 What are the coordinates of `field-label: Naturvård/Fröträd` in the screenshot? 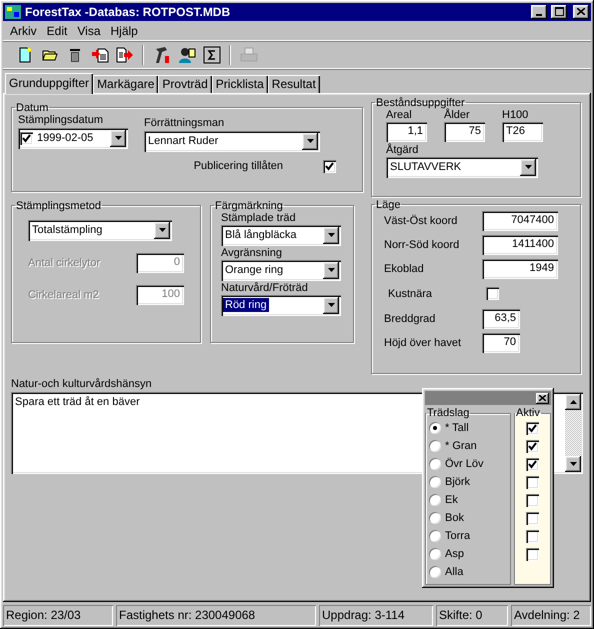 It's located at (265, 288).